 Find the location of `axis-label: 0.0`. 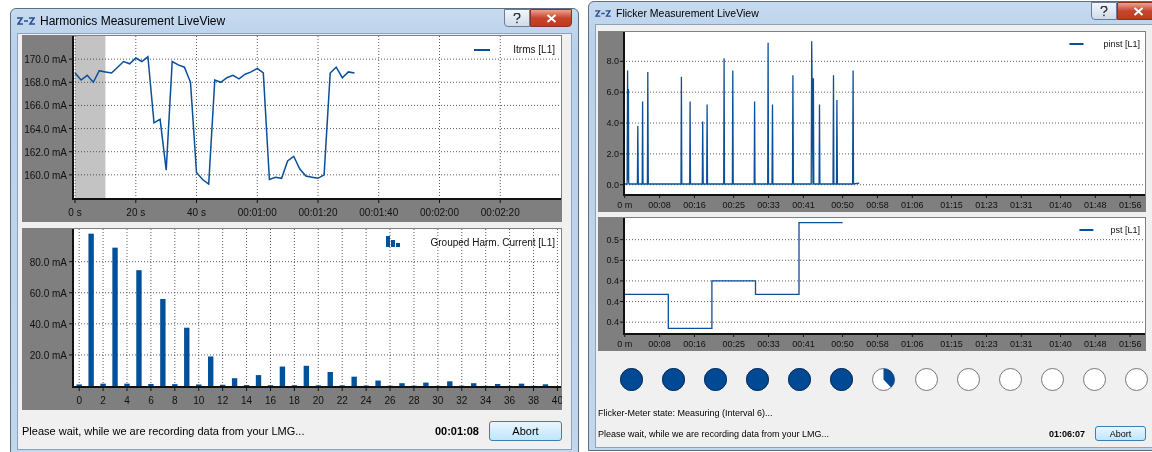

axis-label: 0.0 is located at coordinates (612, 184).